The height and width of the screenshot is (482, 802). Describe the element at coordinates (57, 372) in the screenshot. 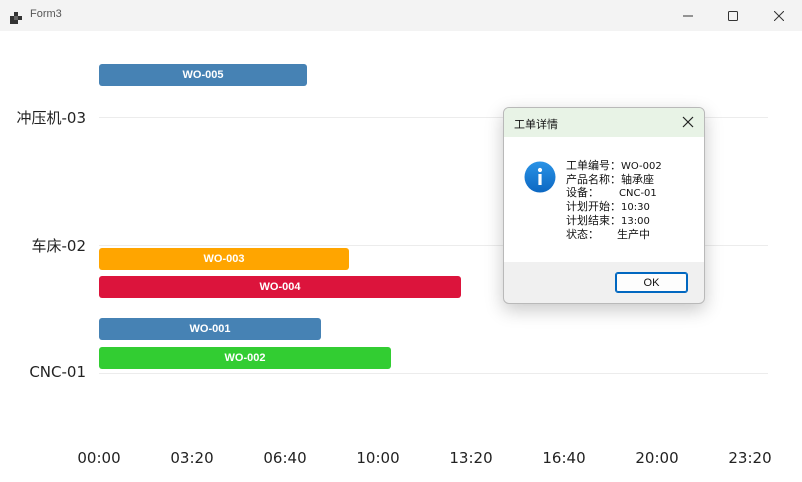

I see `row-label-cnc-01: CNC-01` at that location.